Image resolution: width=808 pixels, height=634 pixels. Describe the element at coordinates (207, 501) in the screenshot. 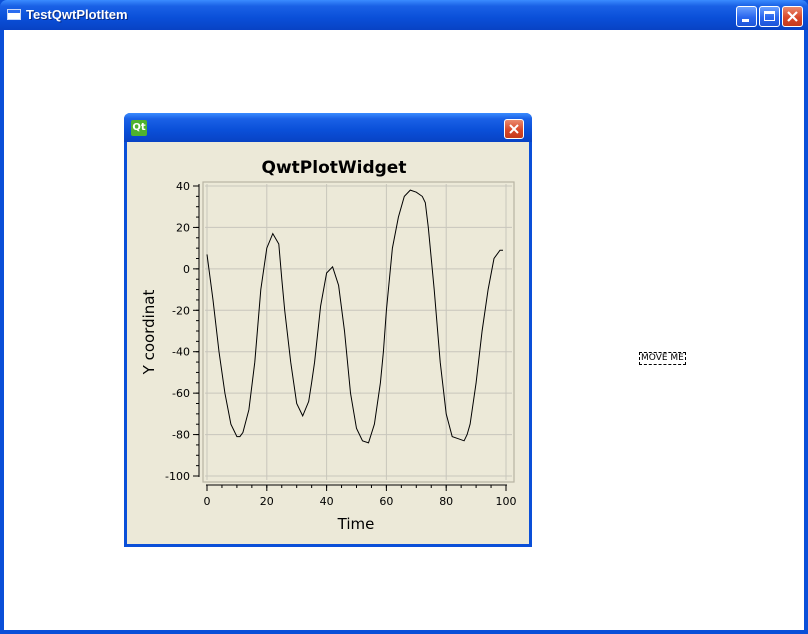

I see `x-tick-label: 0` at that location.